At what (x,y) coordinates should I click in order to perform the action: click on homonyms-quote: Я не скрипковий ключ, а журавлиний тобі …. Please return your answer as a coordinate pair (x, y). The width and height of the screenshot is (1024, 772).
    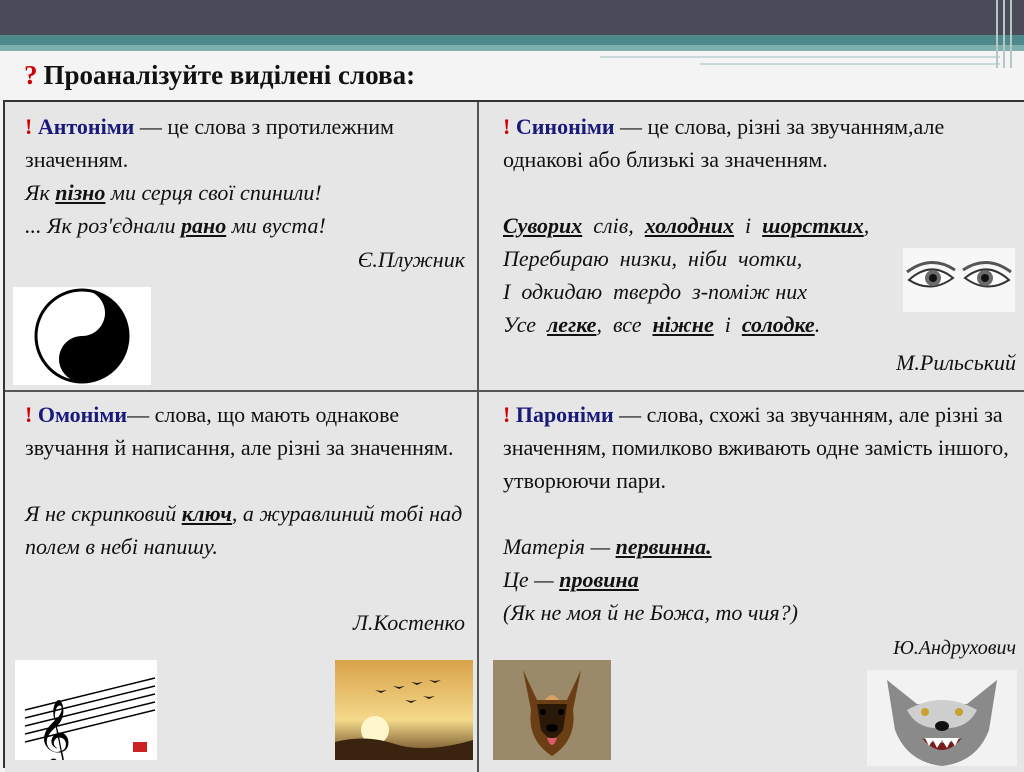
    Looking at the image, I should click on (245, 530).